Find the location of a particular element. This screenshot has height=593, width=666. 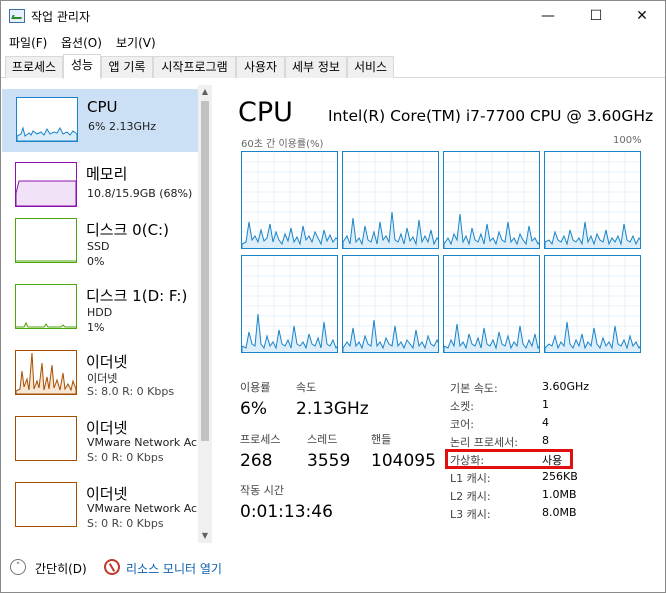

scrollbar-thumb is located at coordinates (205, 271).